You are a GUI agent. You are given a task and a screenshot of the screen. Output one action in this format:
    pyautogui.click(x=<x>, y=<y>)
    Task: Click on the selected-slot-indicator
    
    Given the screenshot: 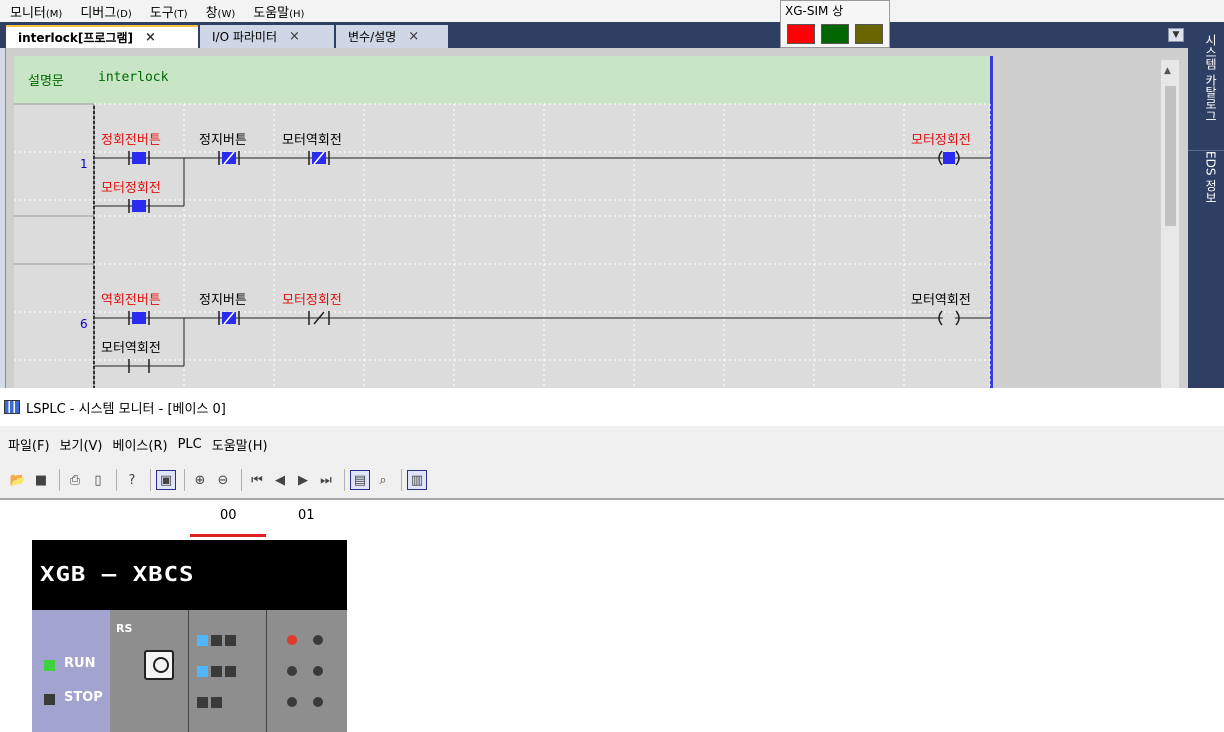 What is the action you would take?
    pyautogui.click(x=228, y=535)
    